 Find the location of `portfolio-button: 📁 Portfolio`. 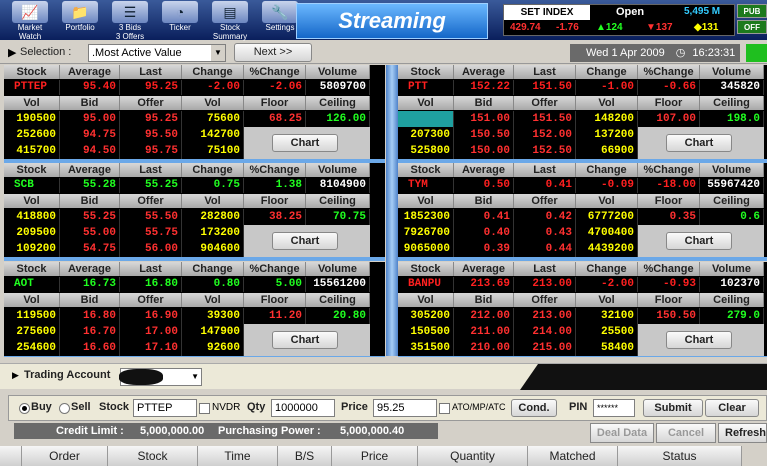

portfolio-button: 📁 Portfolio is located at coordinates (80, 20).